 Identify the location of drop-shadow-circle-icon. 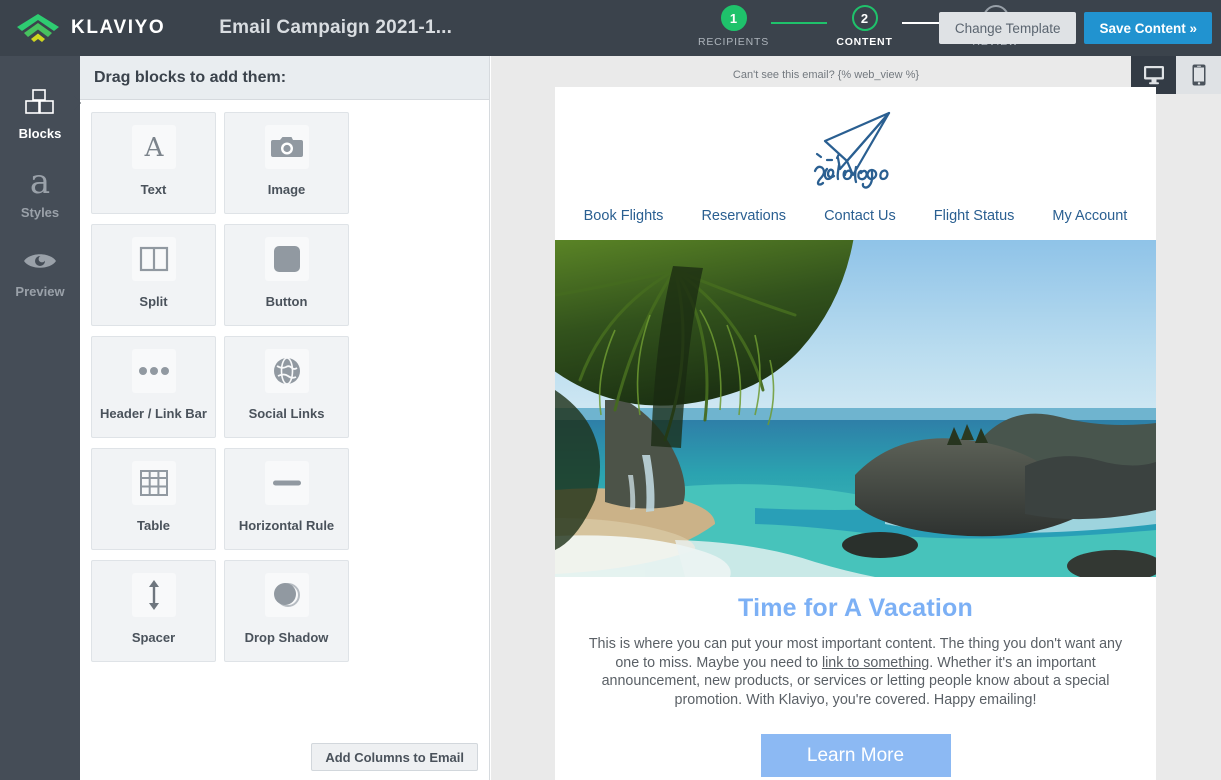
(286, 595).